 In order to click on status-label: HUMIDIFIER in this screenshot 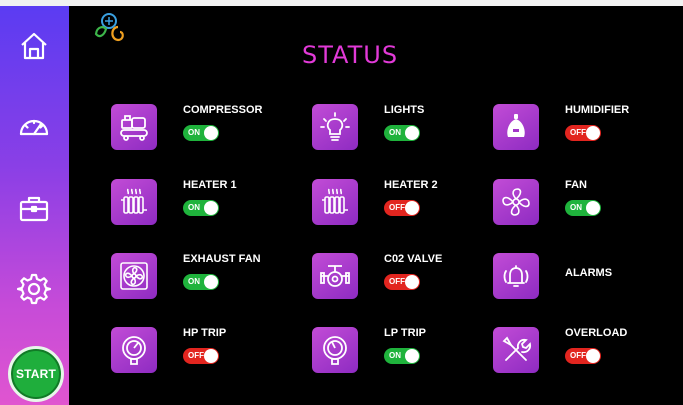, I will do `click(597, 110)`.